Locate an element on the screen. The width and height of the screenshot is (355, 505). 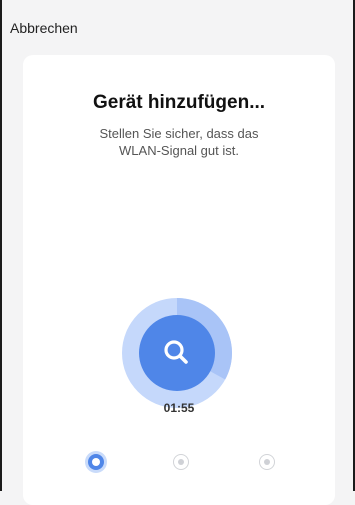
search-core is located at coordinates (177, 353).